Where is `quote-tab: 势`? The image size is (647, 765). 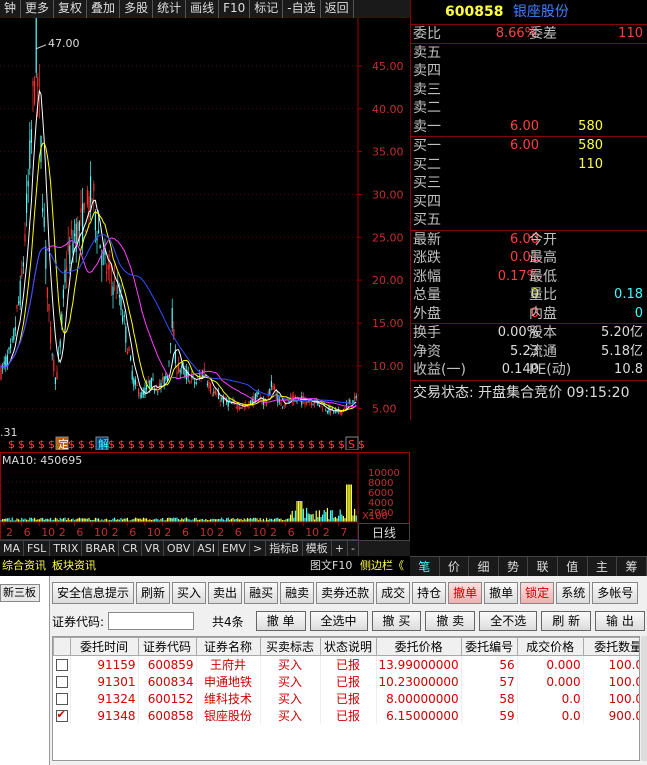 quote-tab: 势 is located at coordinates (514, 567).